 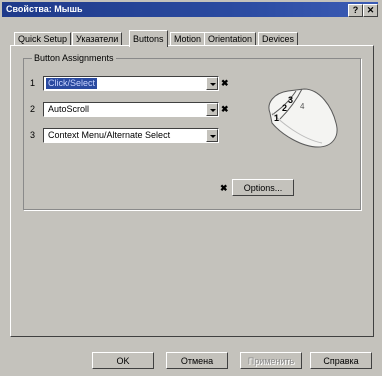 What do you see at coordinates (131, 109) in the screenshot?
I see `button-2-assignment-select: AutoScroll` at bounding box center [131, 109].